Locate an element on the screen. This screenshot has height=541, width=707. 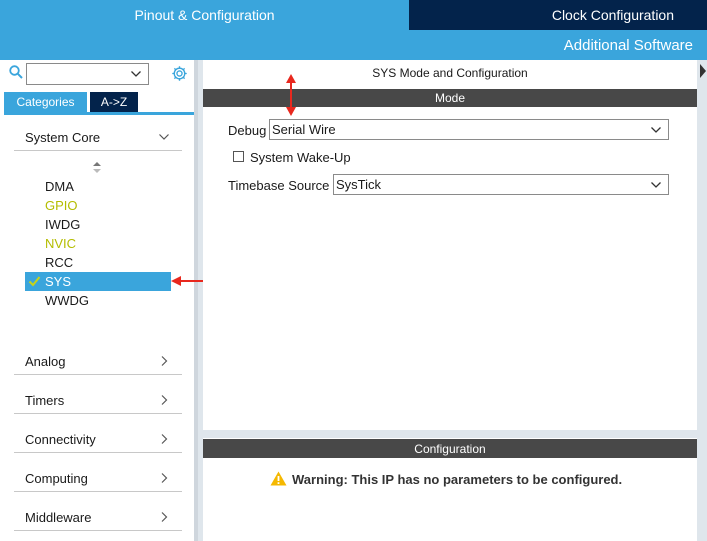
tab-a-z-label: A->Z is located at coordinates (114, 102).